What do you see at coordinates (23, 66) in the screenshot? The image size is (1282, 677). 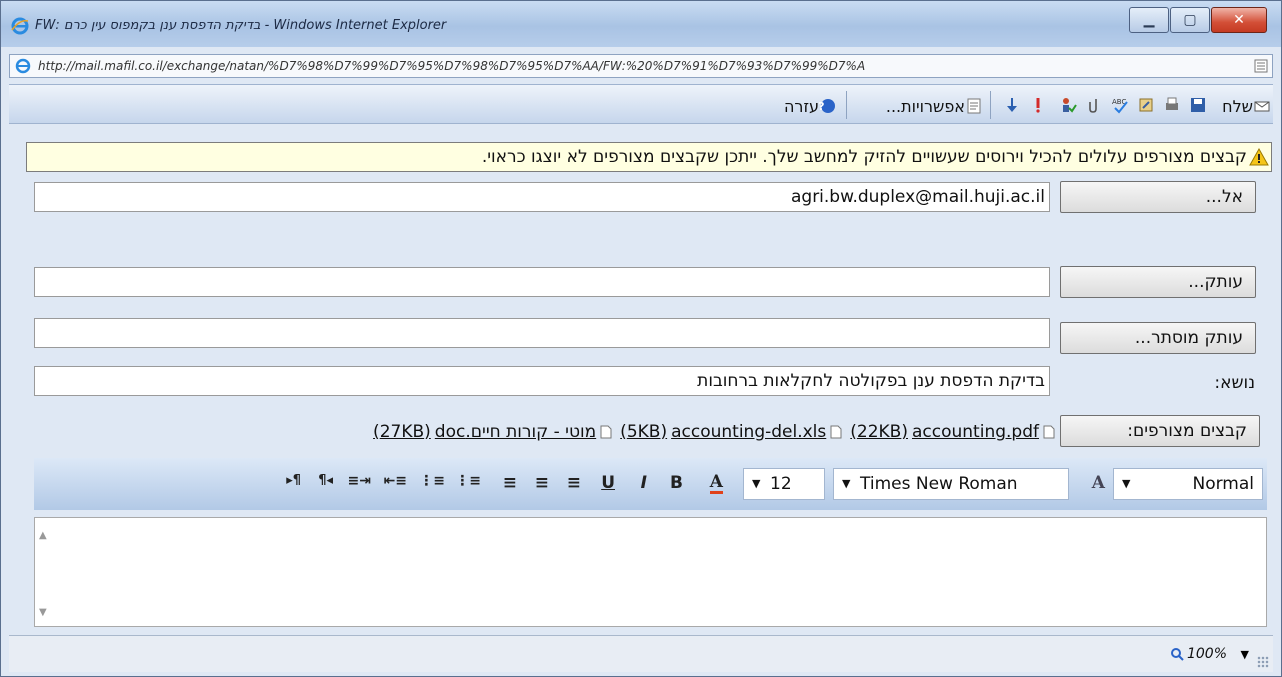 I see `page-ie-icon` at bounding box center [23, 66].